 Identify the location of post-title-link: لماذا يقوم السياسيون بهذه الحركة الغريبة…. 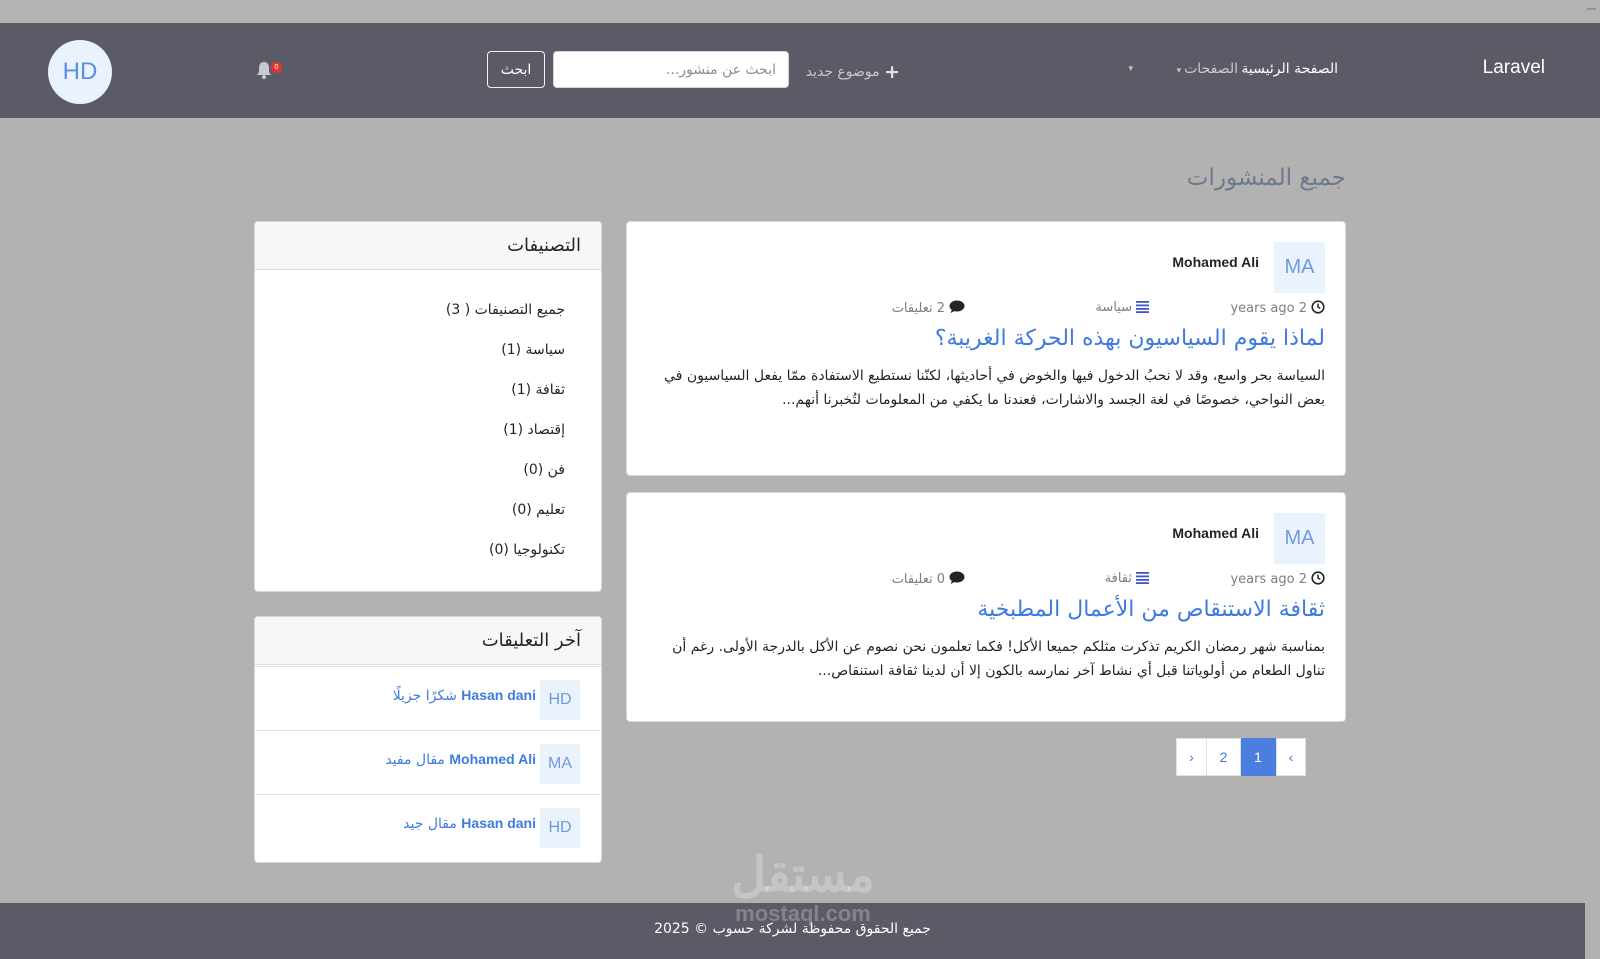
(1130, 338).